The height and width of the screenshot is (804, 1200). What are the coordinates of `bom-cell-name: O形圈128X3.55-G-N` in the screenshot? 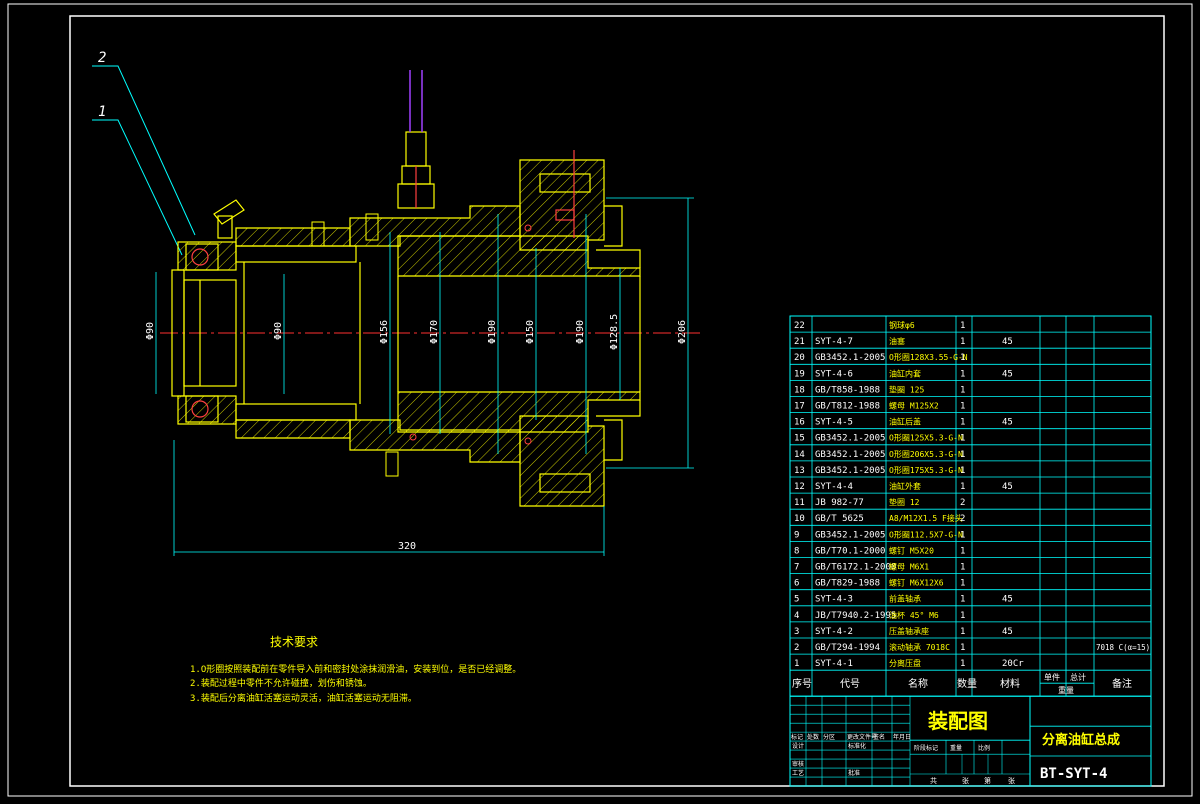 It's located at (928, 357).